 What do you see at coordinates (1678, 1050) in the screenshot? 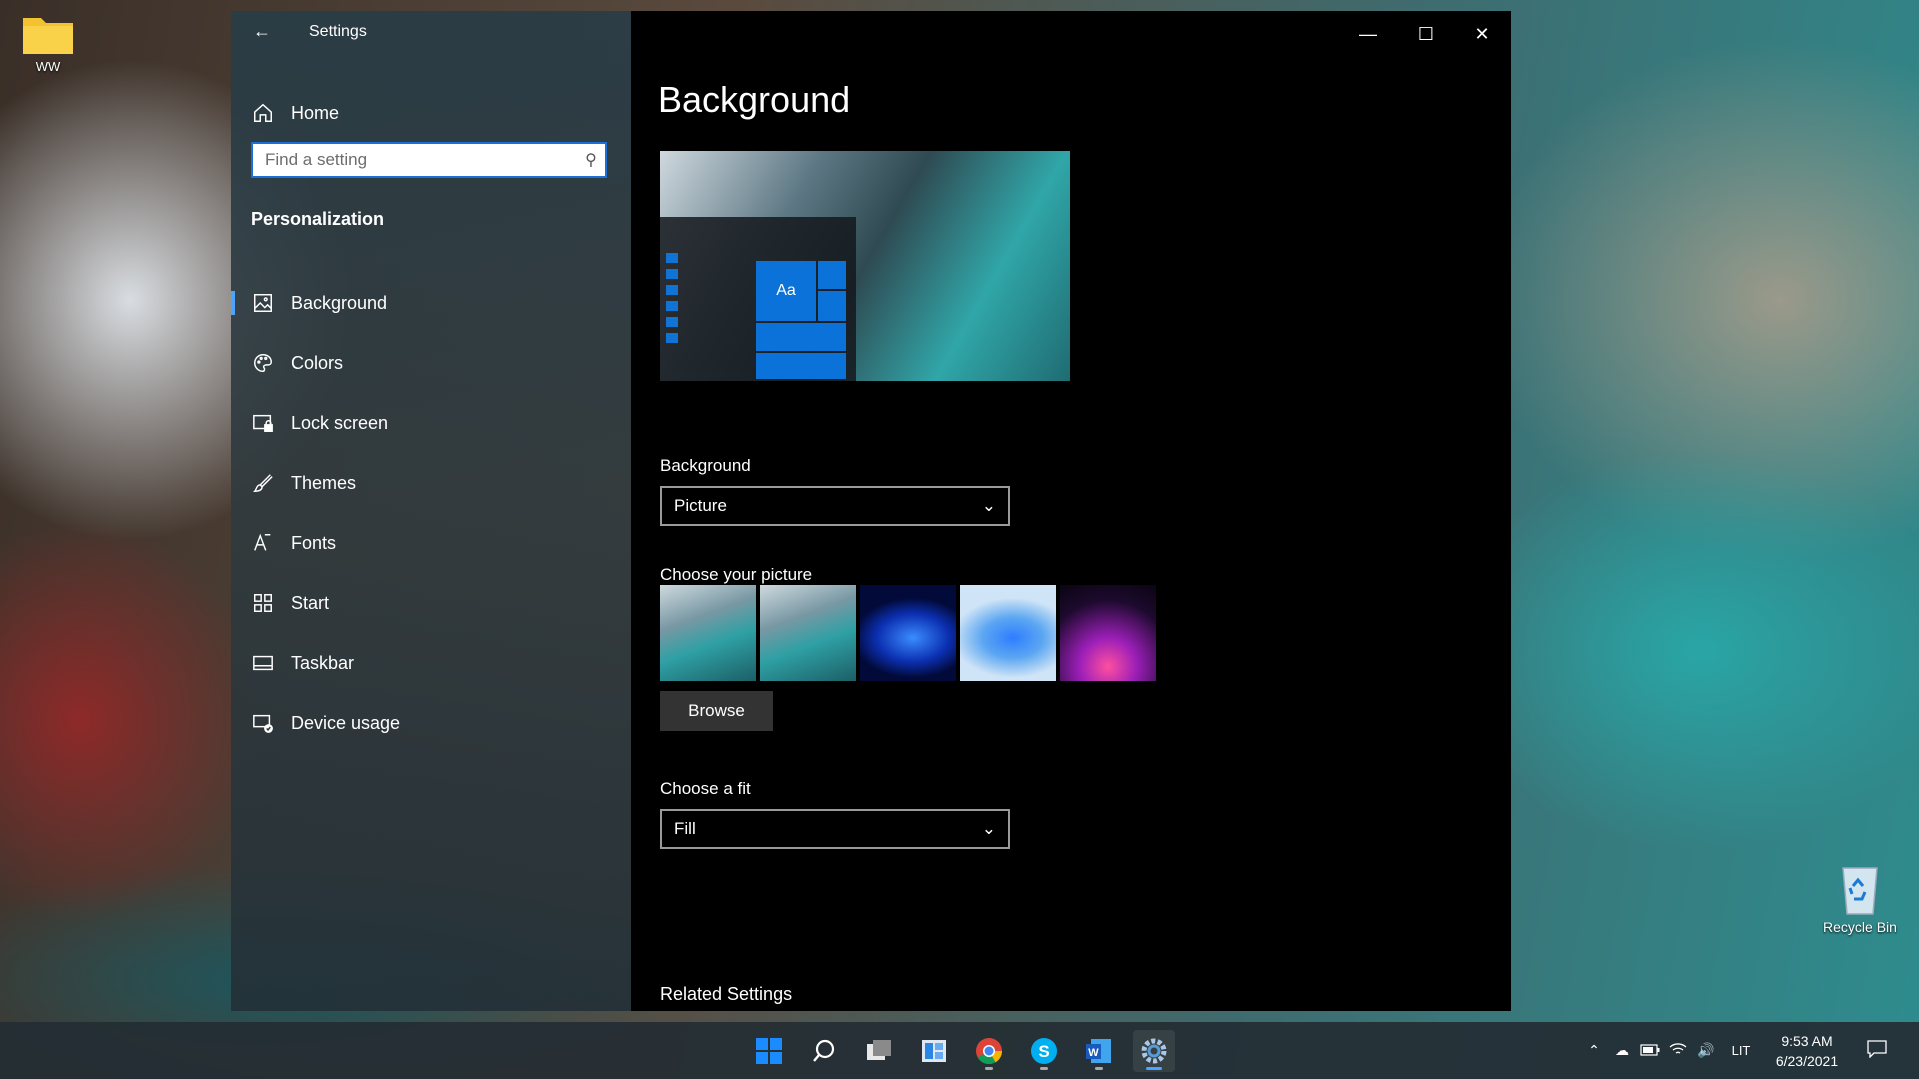
I see `wifi-icon` at bounding box center [1678, 1050].